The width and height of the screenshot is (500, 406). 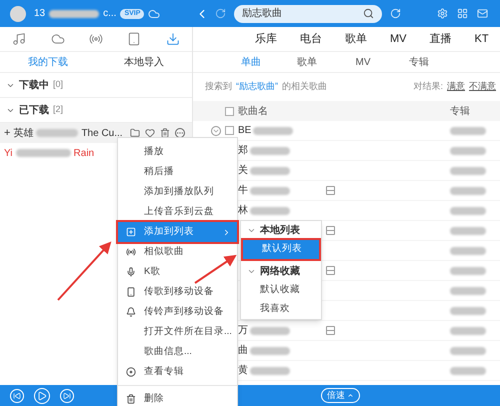 What do you see at coordinates (280, 271) in the screenshot?
I see `section-title: 网络收藏` at bounding box center [280, 271].